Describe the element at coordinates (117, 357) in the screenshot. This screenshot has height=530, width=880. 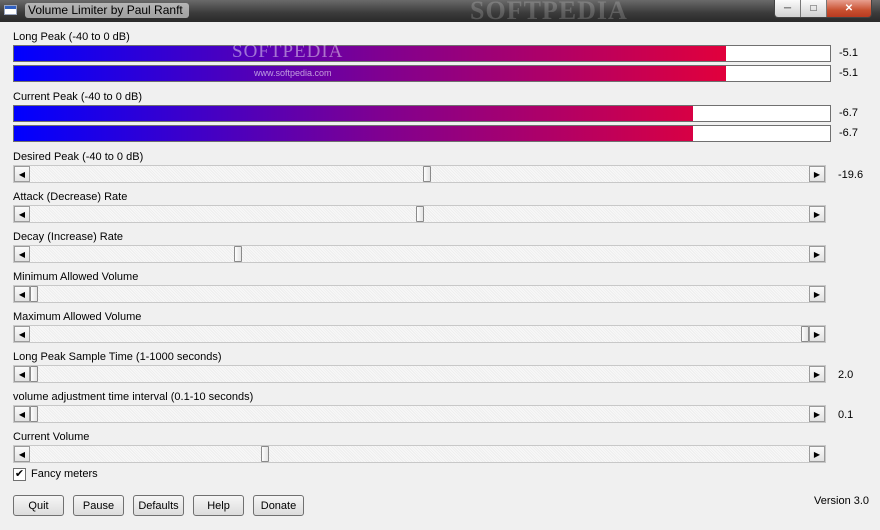
I see `long-peak-sample-label: Long Peak Sample Time (1-1000 seconds)` at that location.